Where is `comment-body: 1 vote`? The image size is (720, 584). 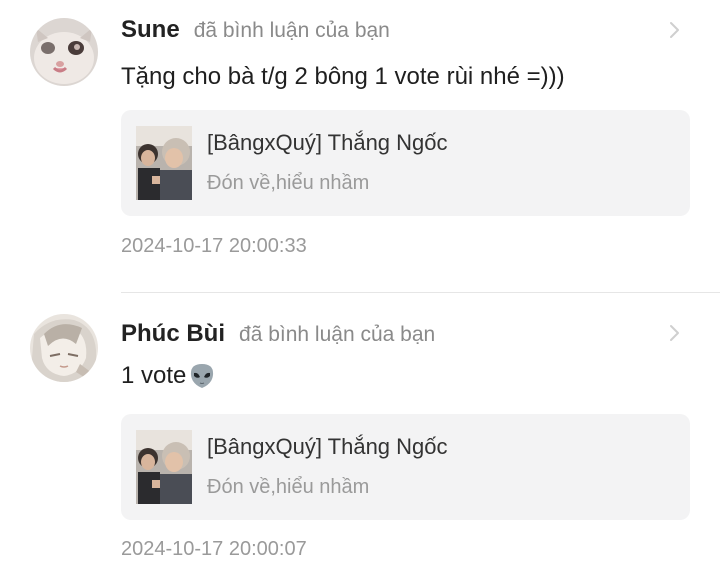 comment-body: 1 vote is located at coordinates (154, 375).